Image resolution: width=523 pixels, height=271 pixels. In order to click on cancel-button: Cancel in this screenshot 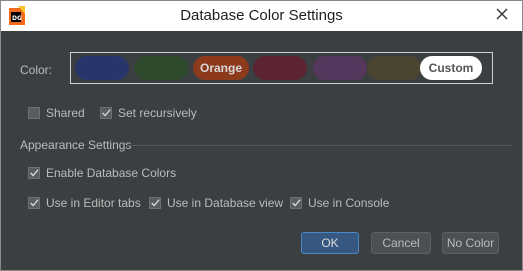, I will do `click(401, 243)`.